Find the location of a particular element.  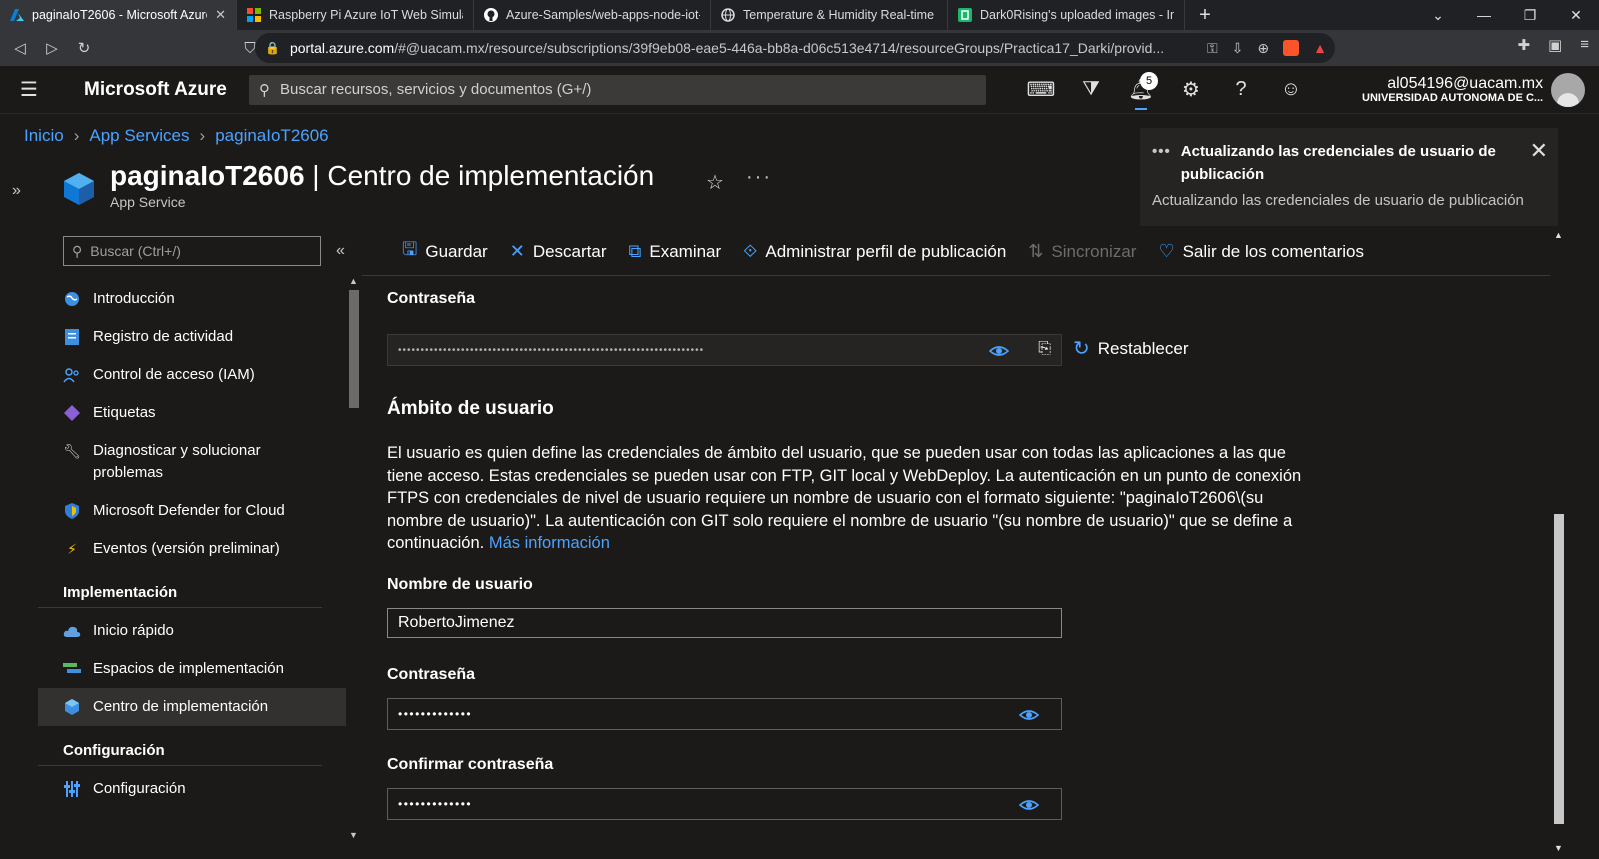

confirm-password-label: Confirmar contraseña is located at coordinates (470, 764).